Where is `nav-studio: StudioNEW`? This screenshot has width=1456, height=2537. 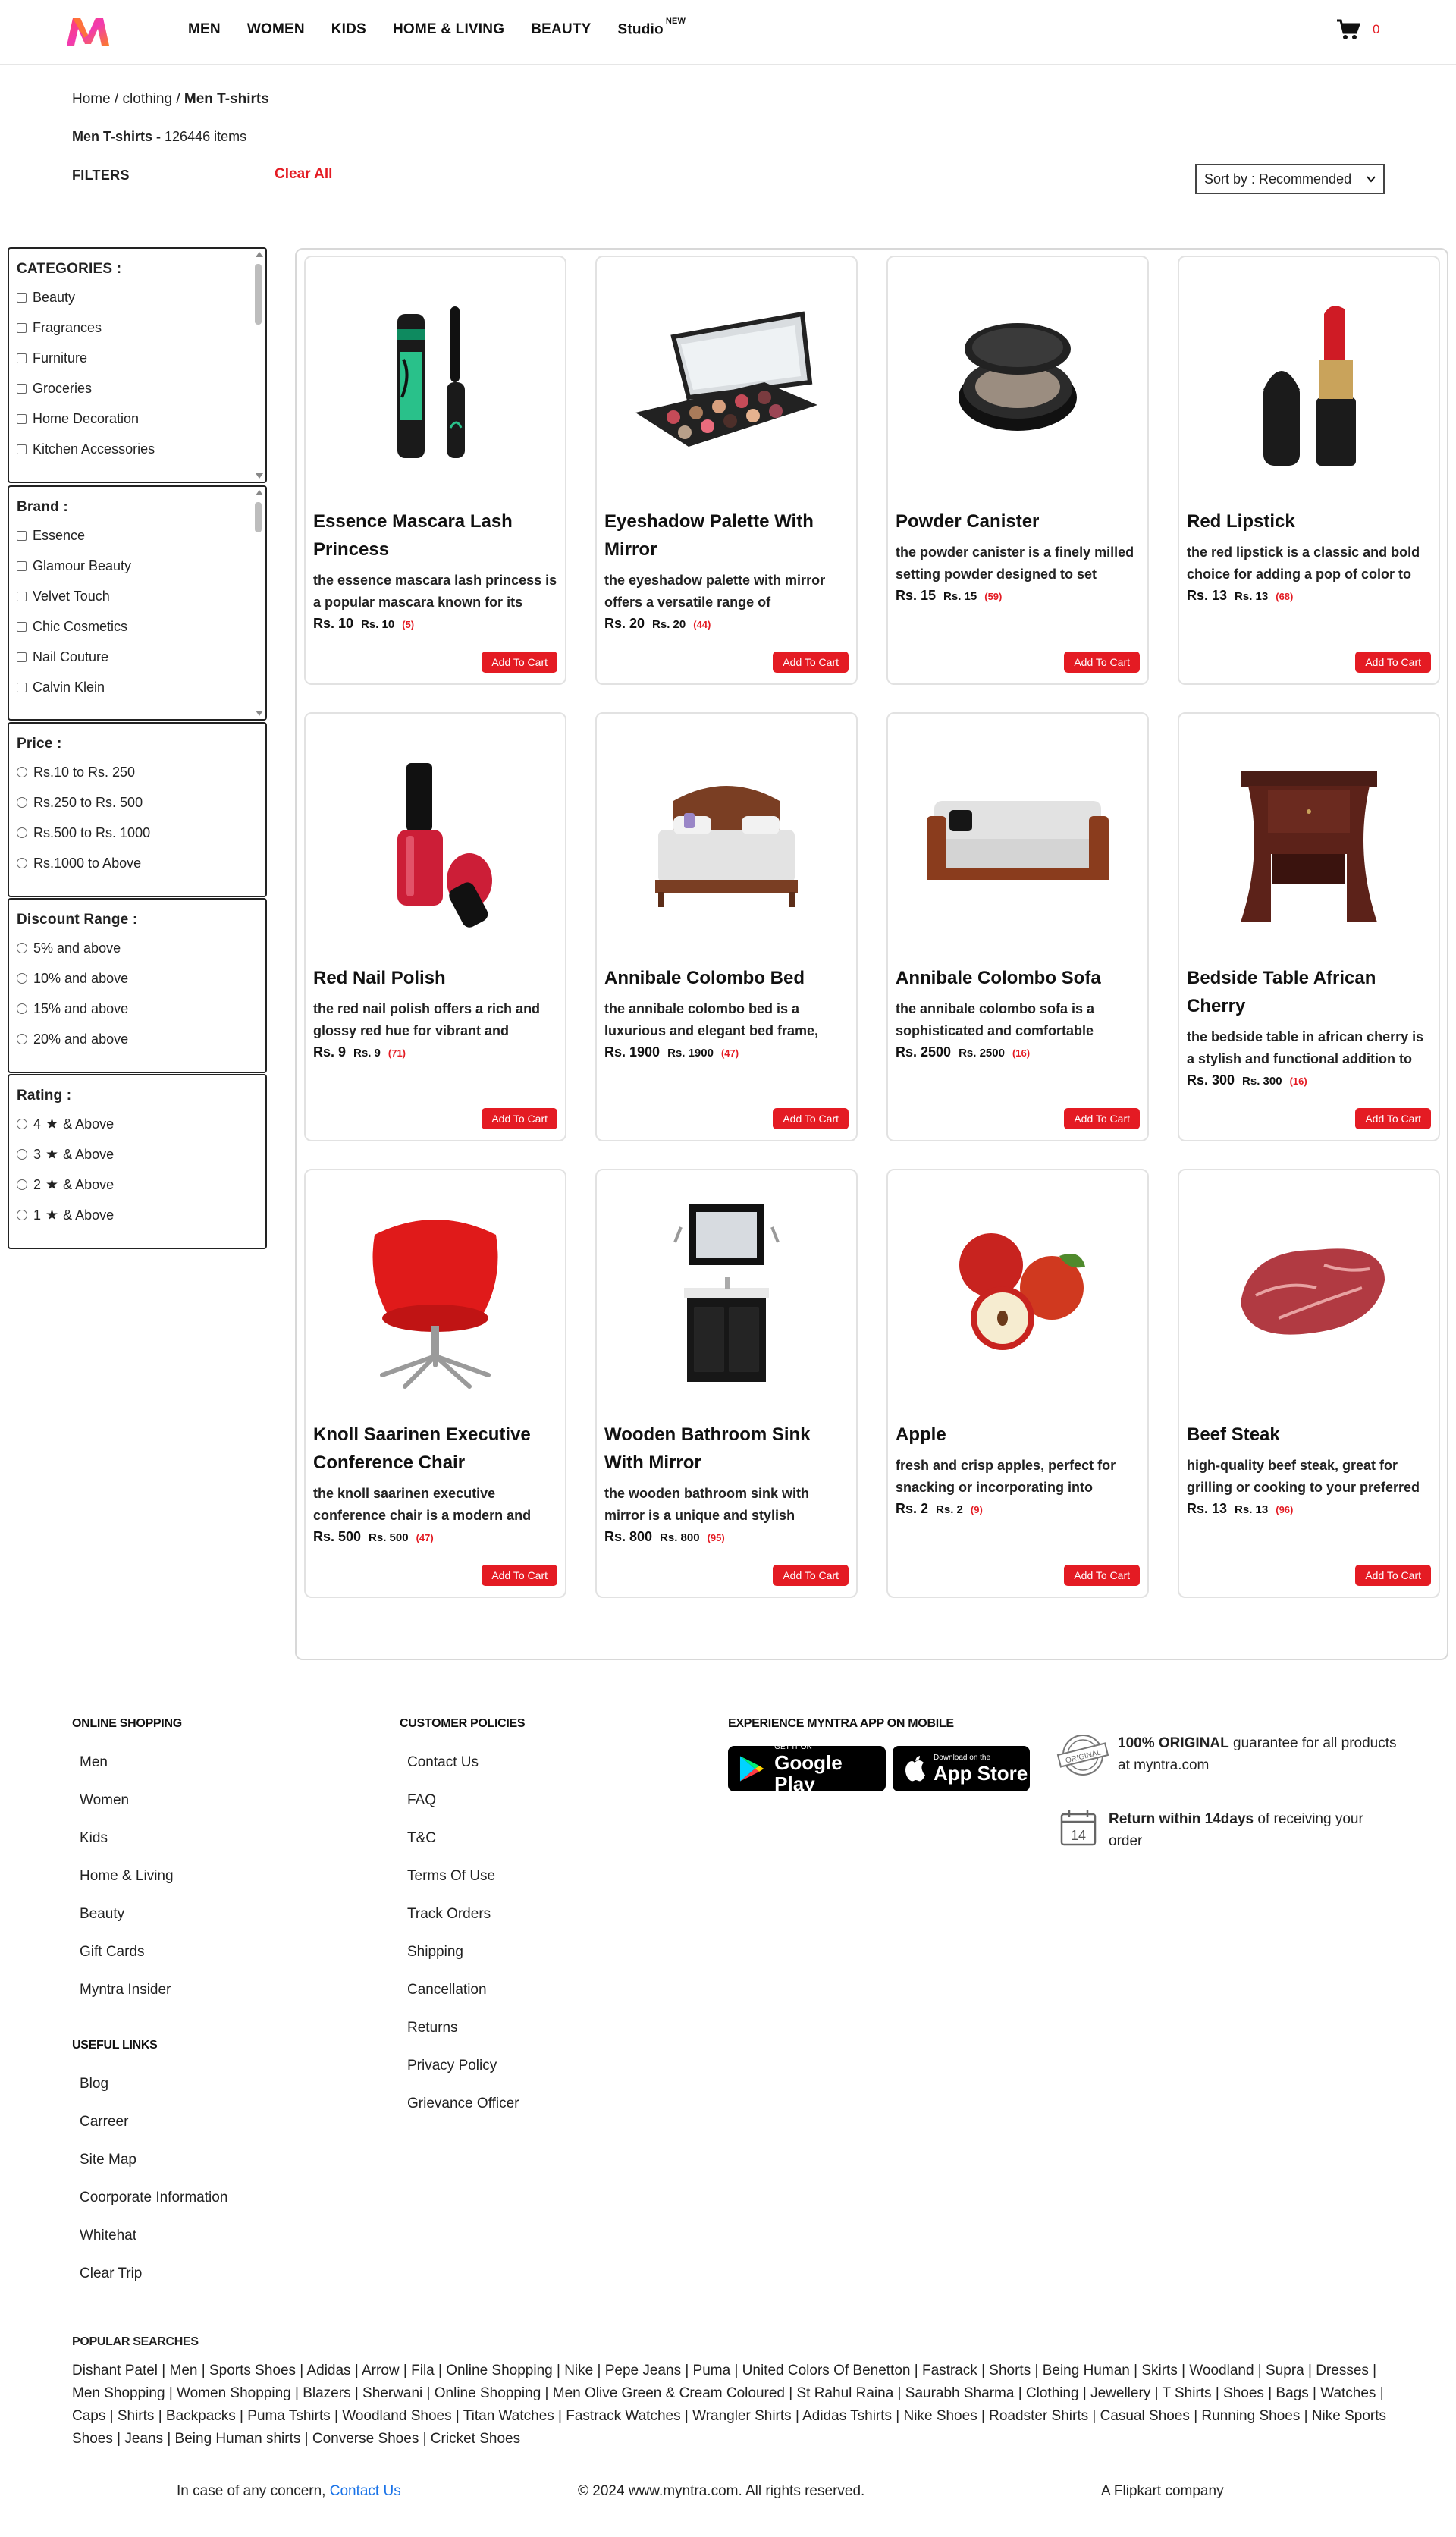
nav-studio: StudioNEW is located at coordinates (652, 27).